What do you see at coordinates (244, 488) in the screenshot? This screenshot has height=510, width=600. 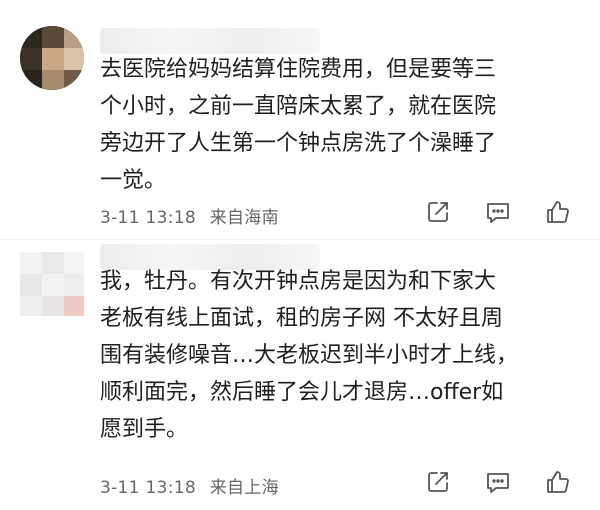 I see `comment-location: 来自上海` at bounding box center [244, 488].